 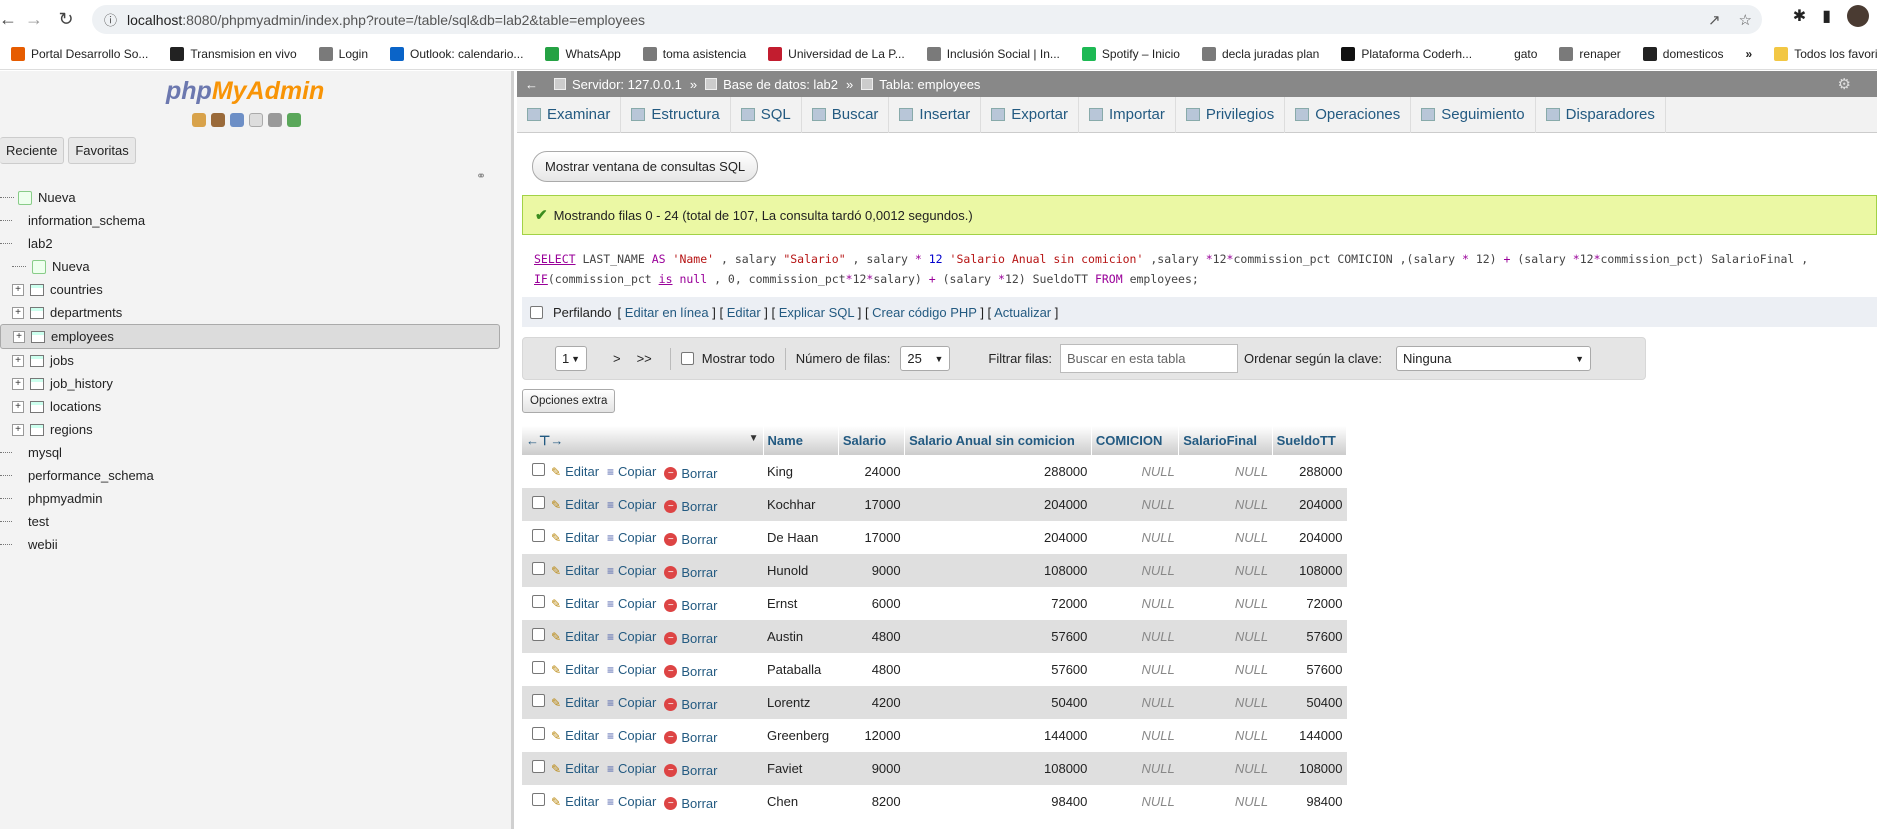 I want to click on tab-insertar: Insertar, so click(x=935, y=114).